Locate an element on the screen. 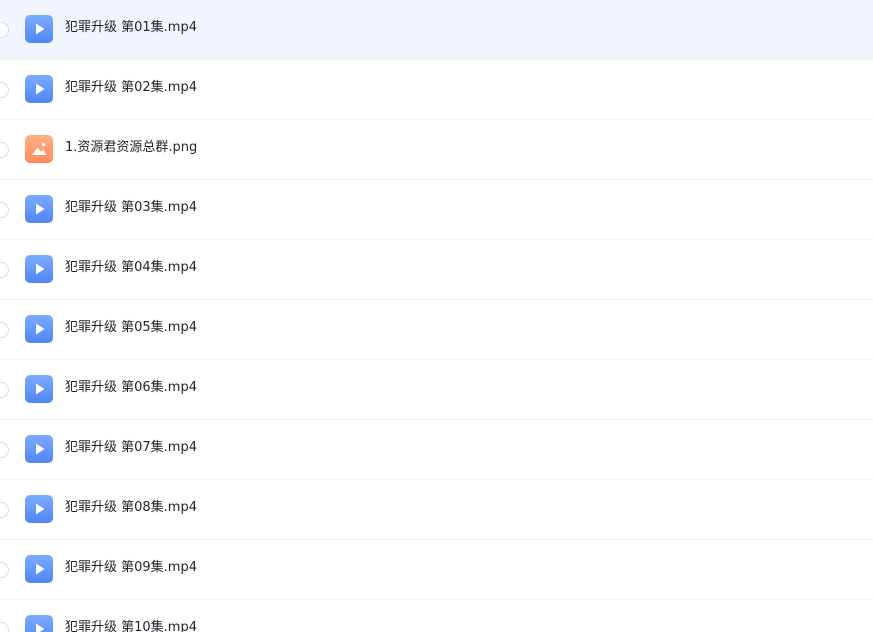 The width and height of the screenshot is (873, 632). file-name: 犯罪升级 第02集.mp4 is located at coordinates (131, 88).